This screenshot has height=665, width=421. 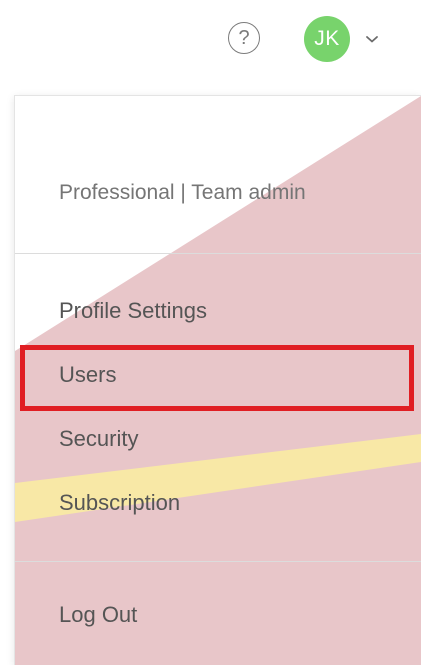 I want to click on chevron-down-icon, so click(x=372, y=39).